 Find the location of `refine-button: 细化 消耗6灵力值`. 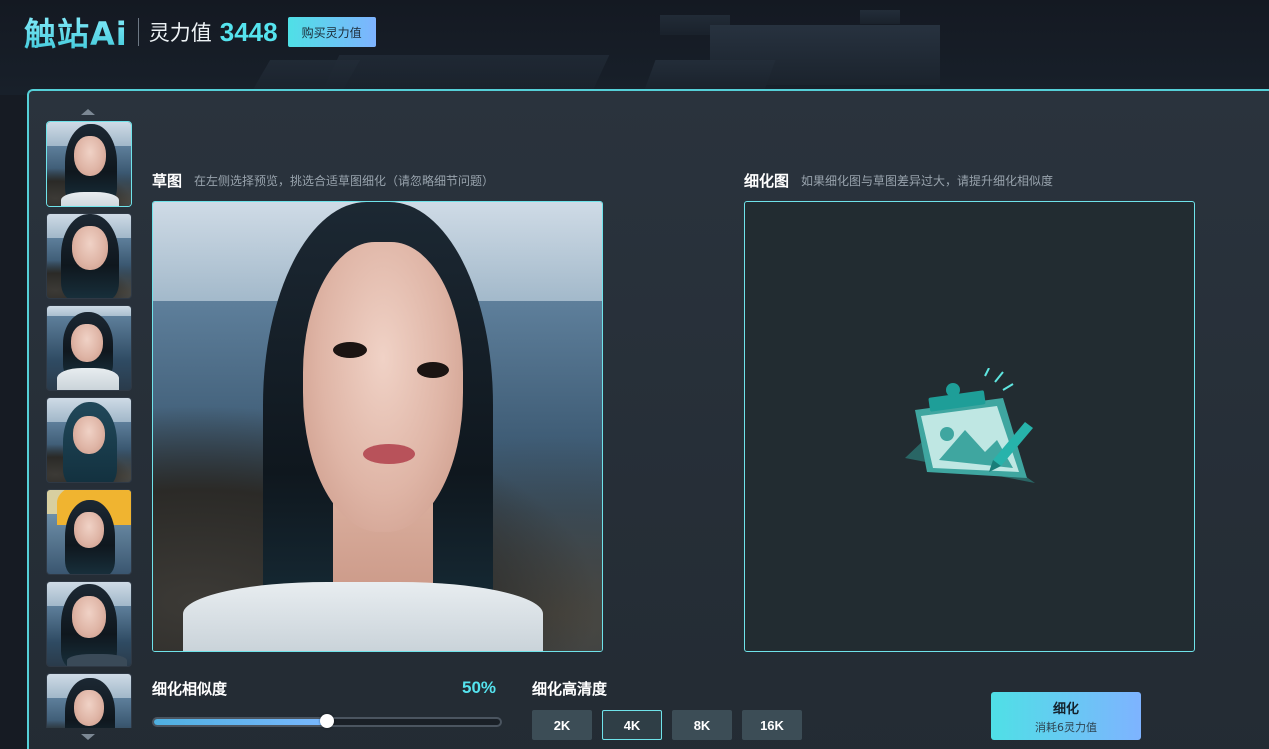

refine-button: 细化 消耗6灵力值 is located at coordinates (1066, 716).